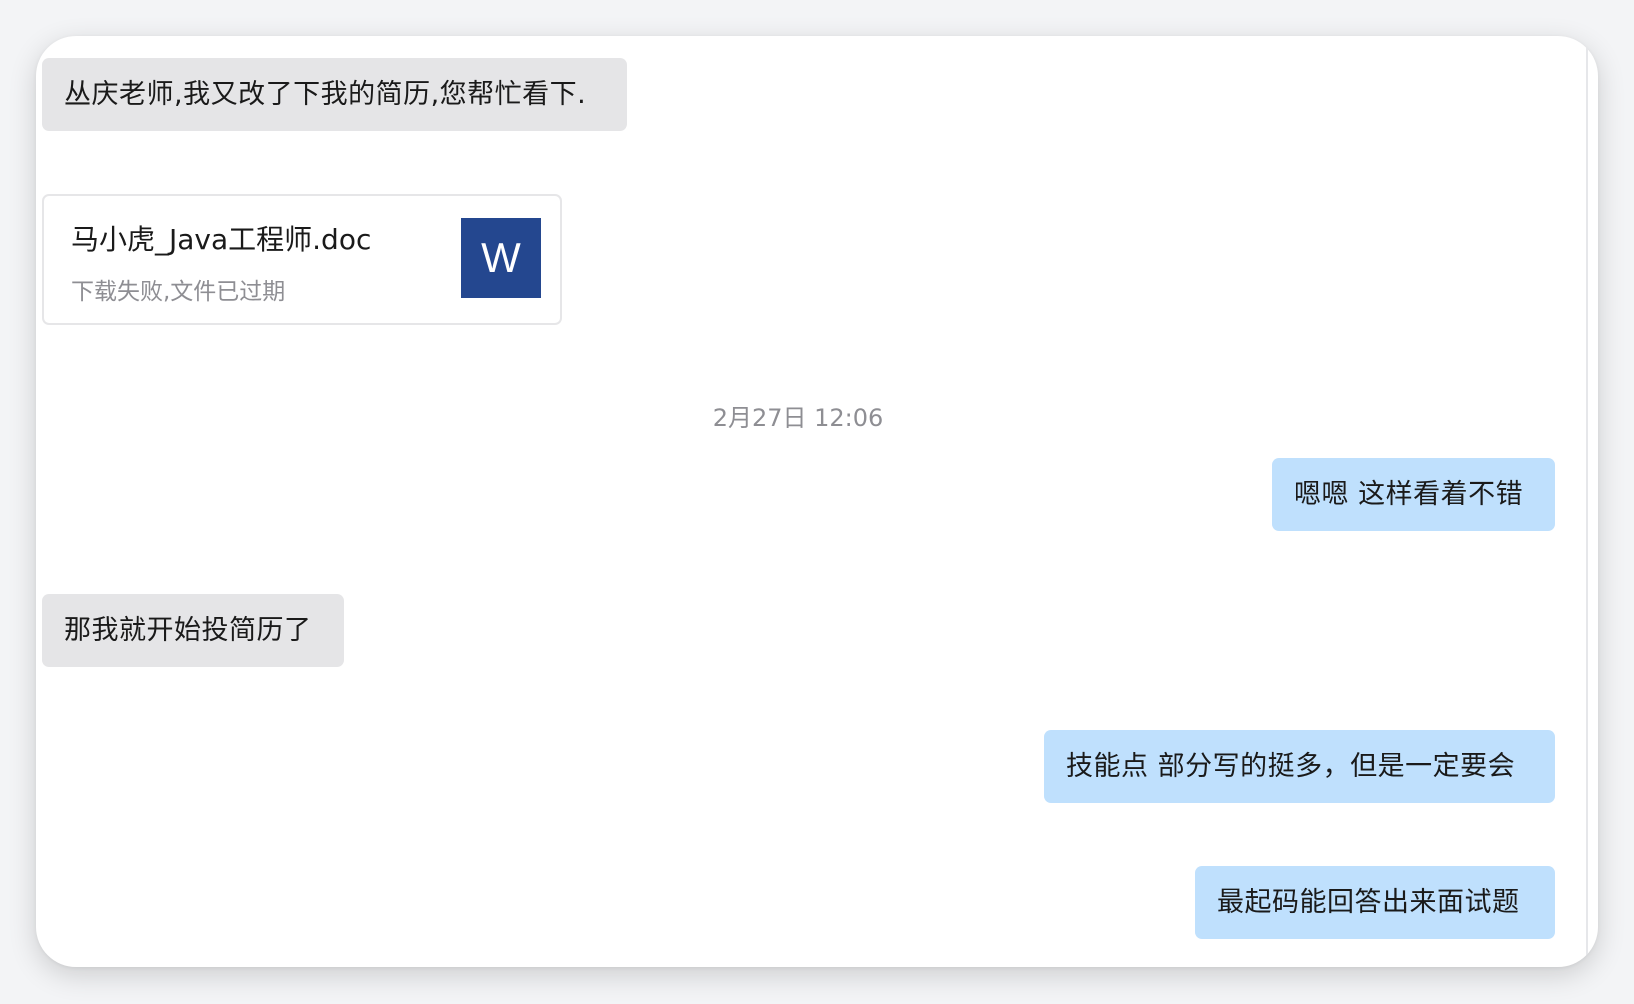 Image resolution: width=1634 pixels, height=1004 pixels. Describe the element at coordinates (1299, 766) in the screenshot. I see `message-bubble-sent: 技能点 部分写的挺多，但是一定要会` at that location.